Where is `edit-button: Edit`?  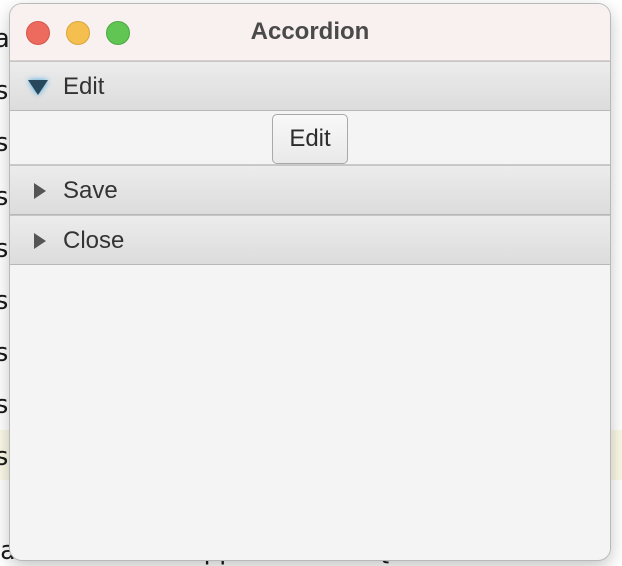 edit-button: Edit is located at coordinates (310, 139).